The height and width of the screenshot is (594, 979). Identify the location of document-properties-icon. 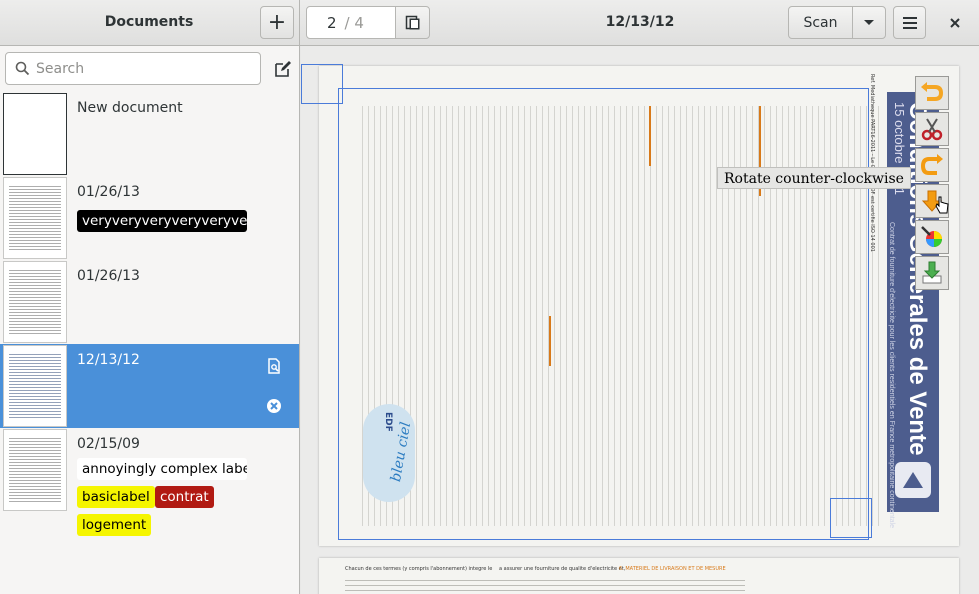
(274, 366).